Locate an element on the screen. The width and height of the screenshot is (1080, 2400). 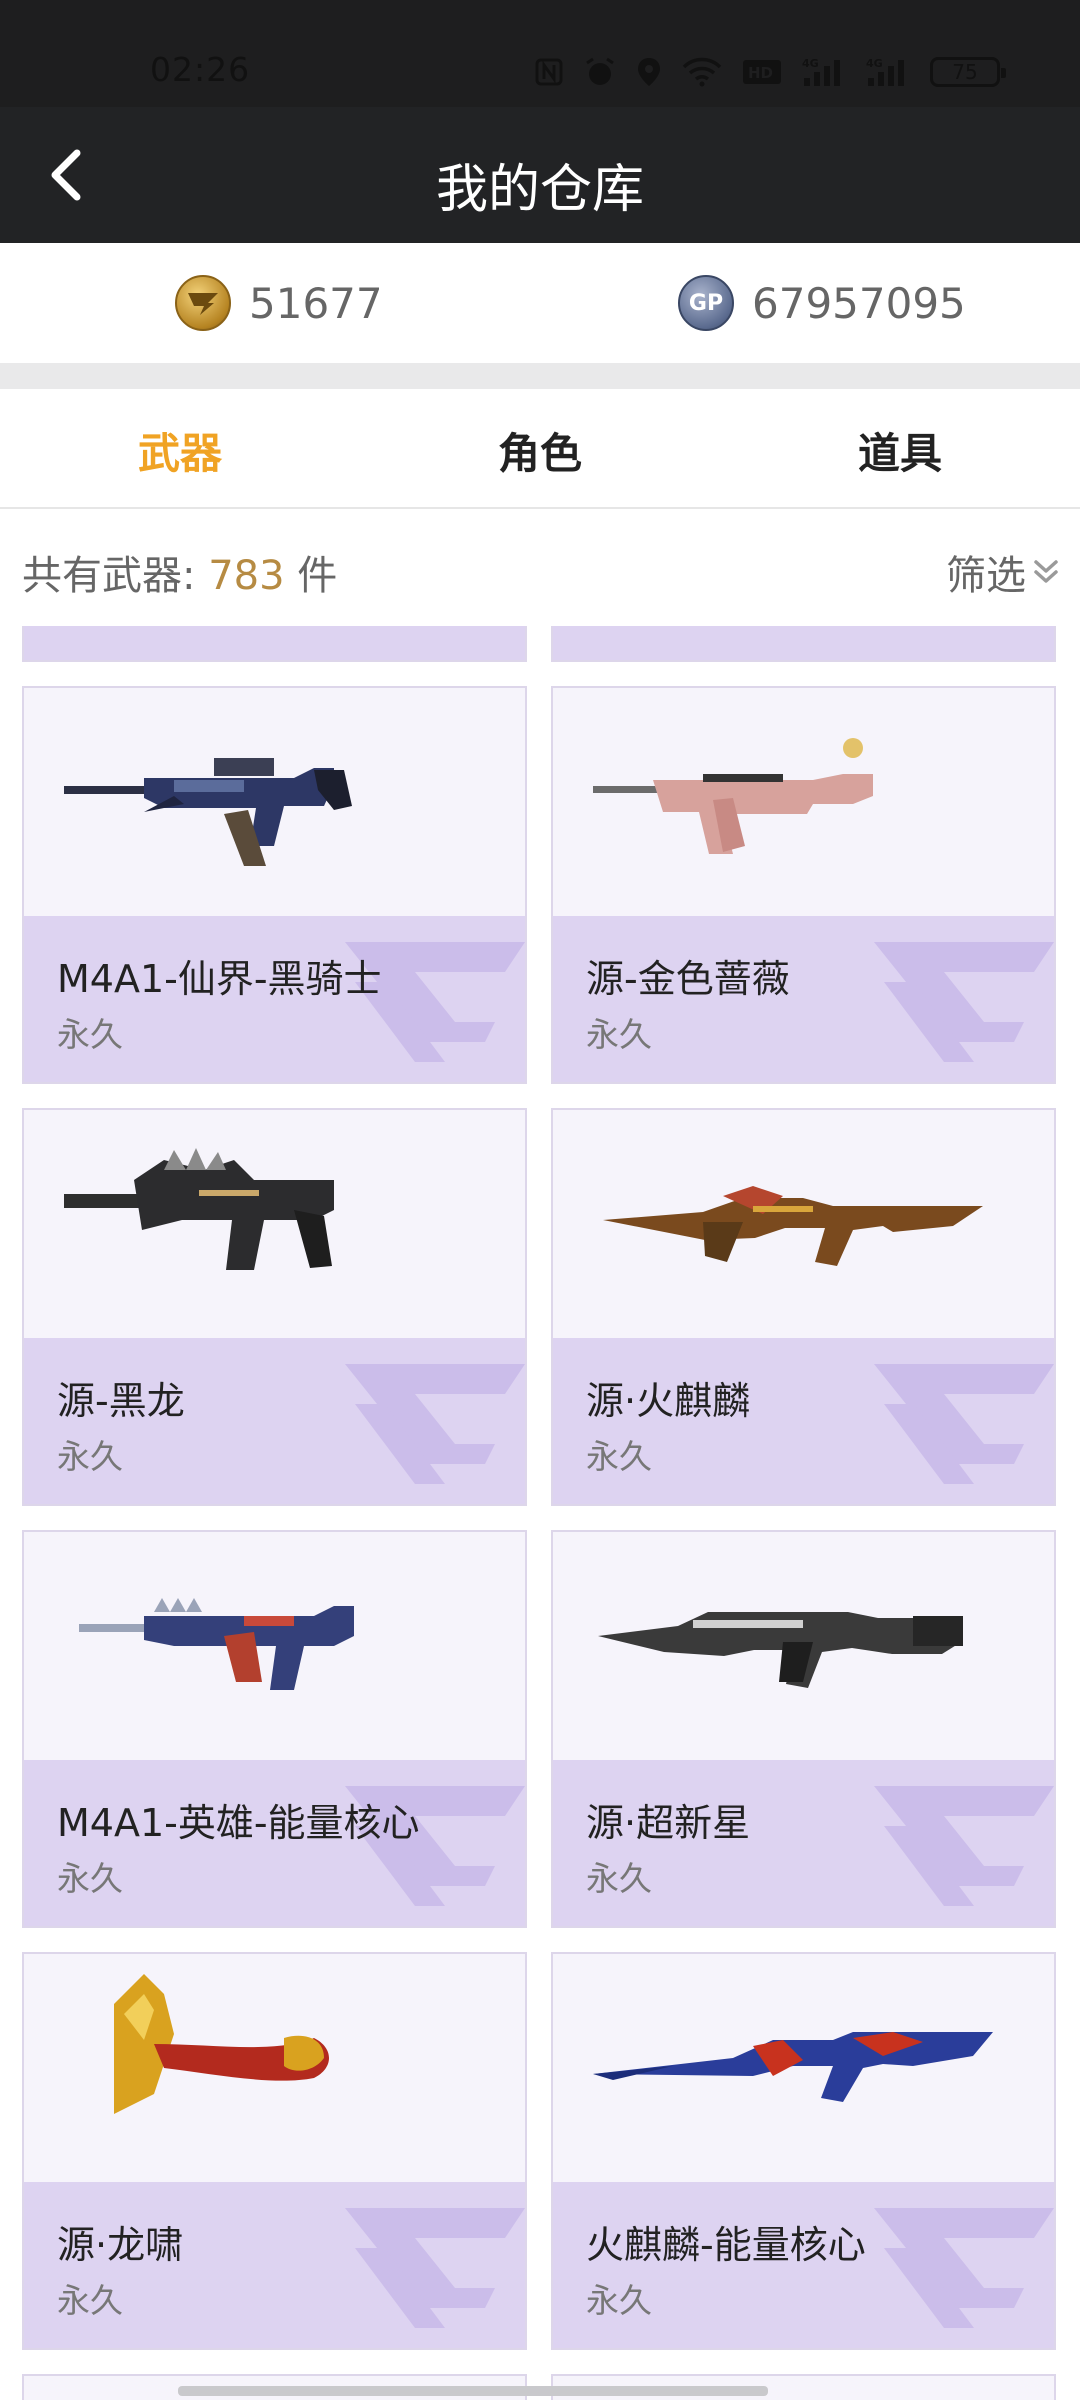
weapon-count-prefix: 共有武器: is located at coordinates (109, 576).